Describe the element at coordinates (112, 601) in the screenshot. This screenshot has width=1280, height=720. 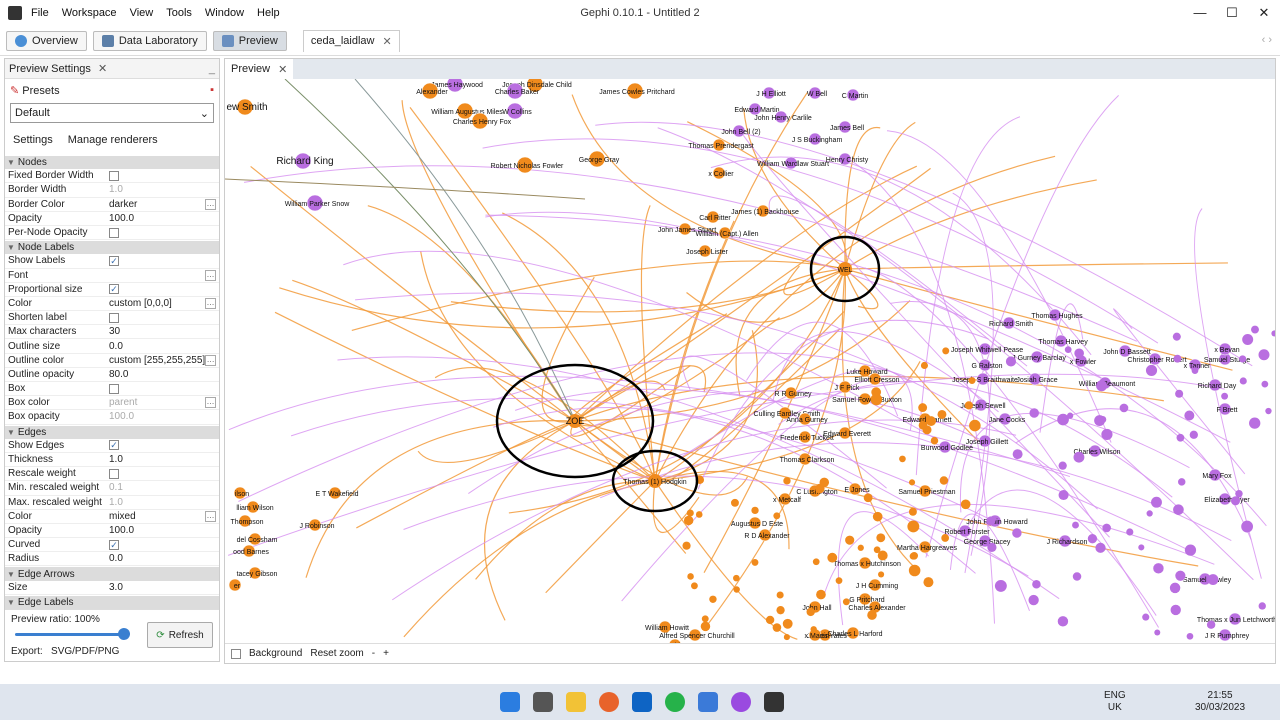
I see `section-header: ▼ Edge Labels` at that location.